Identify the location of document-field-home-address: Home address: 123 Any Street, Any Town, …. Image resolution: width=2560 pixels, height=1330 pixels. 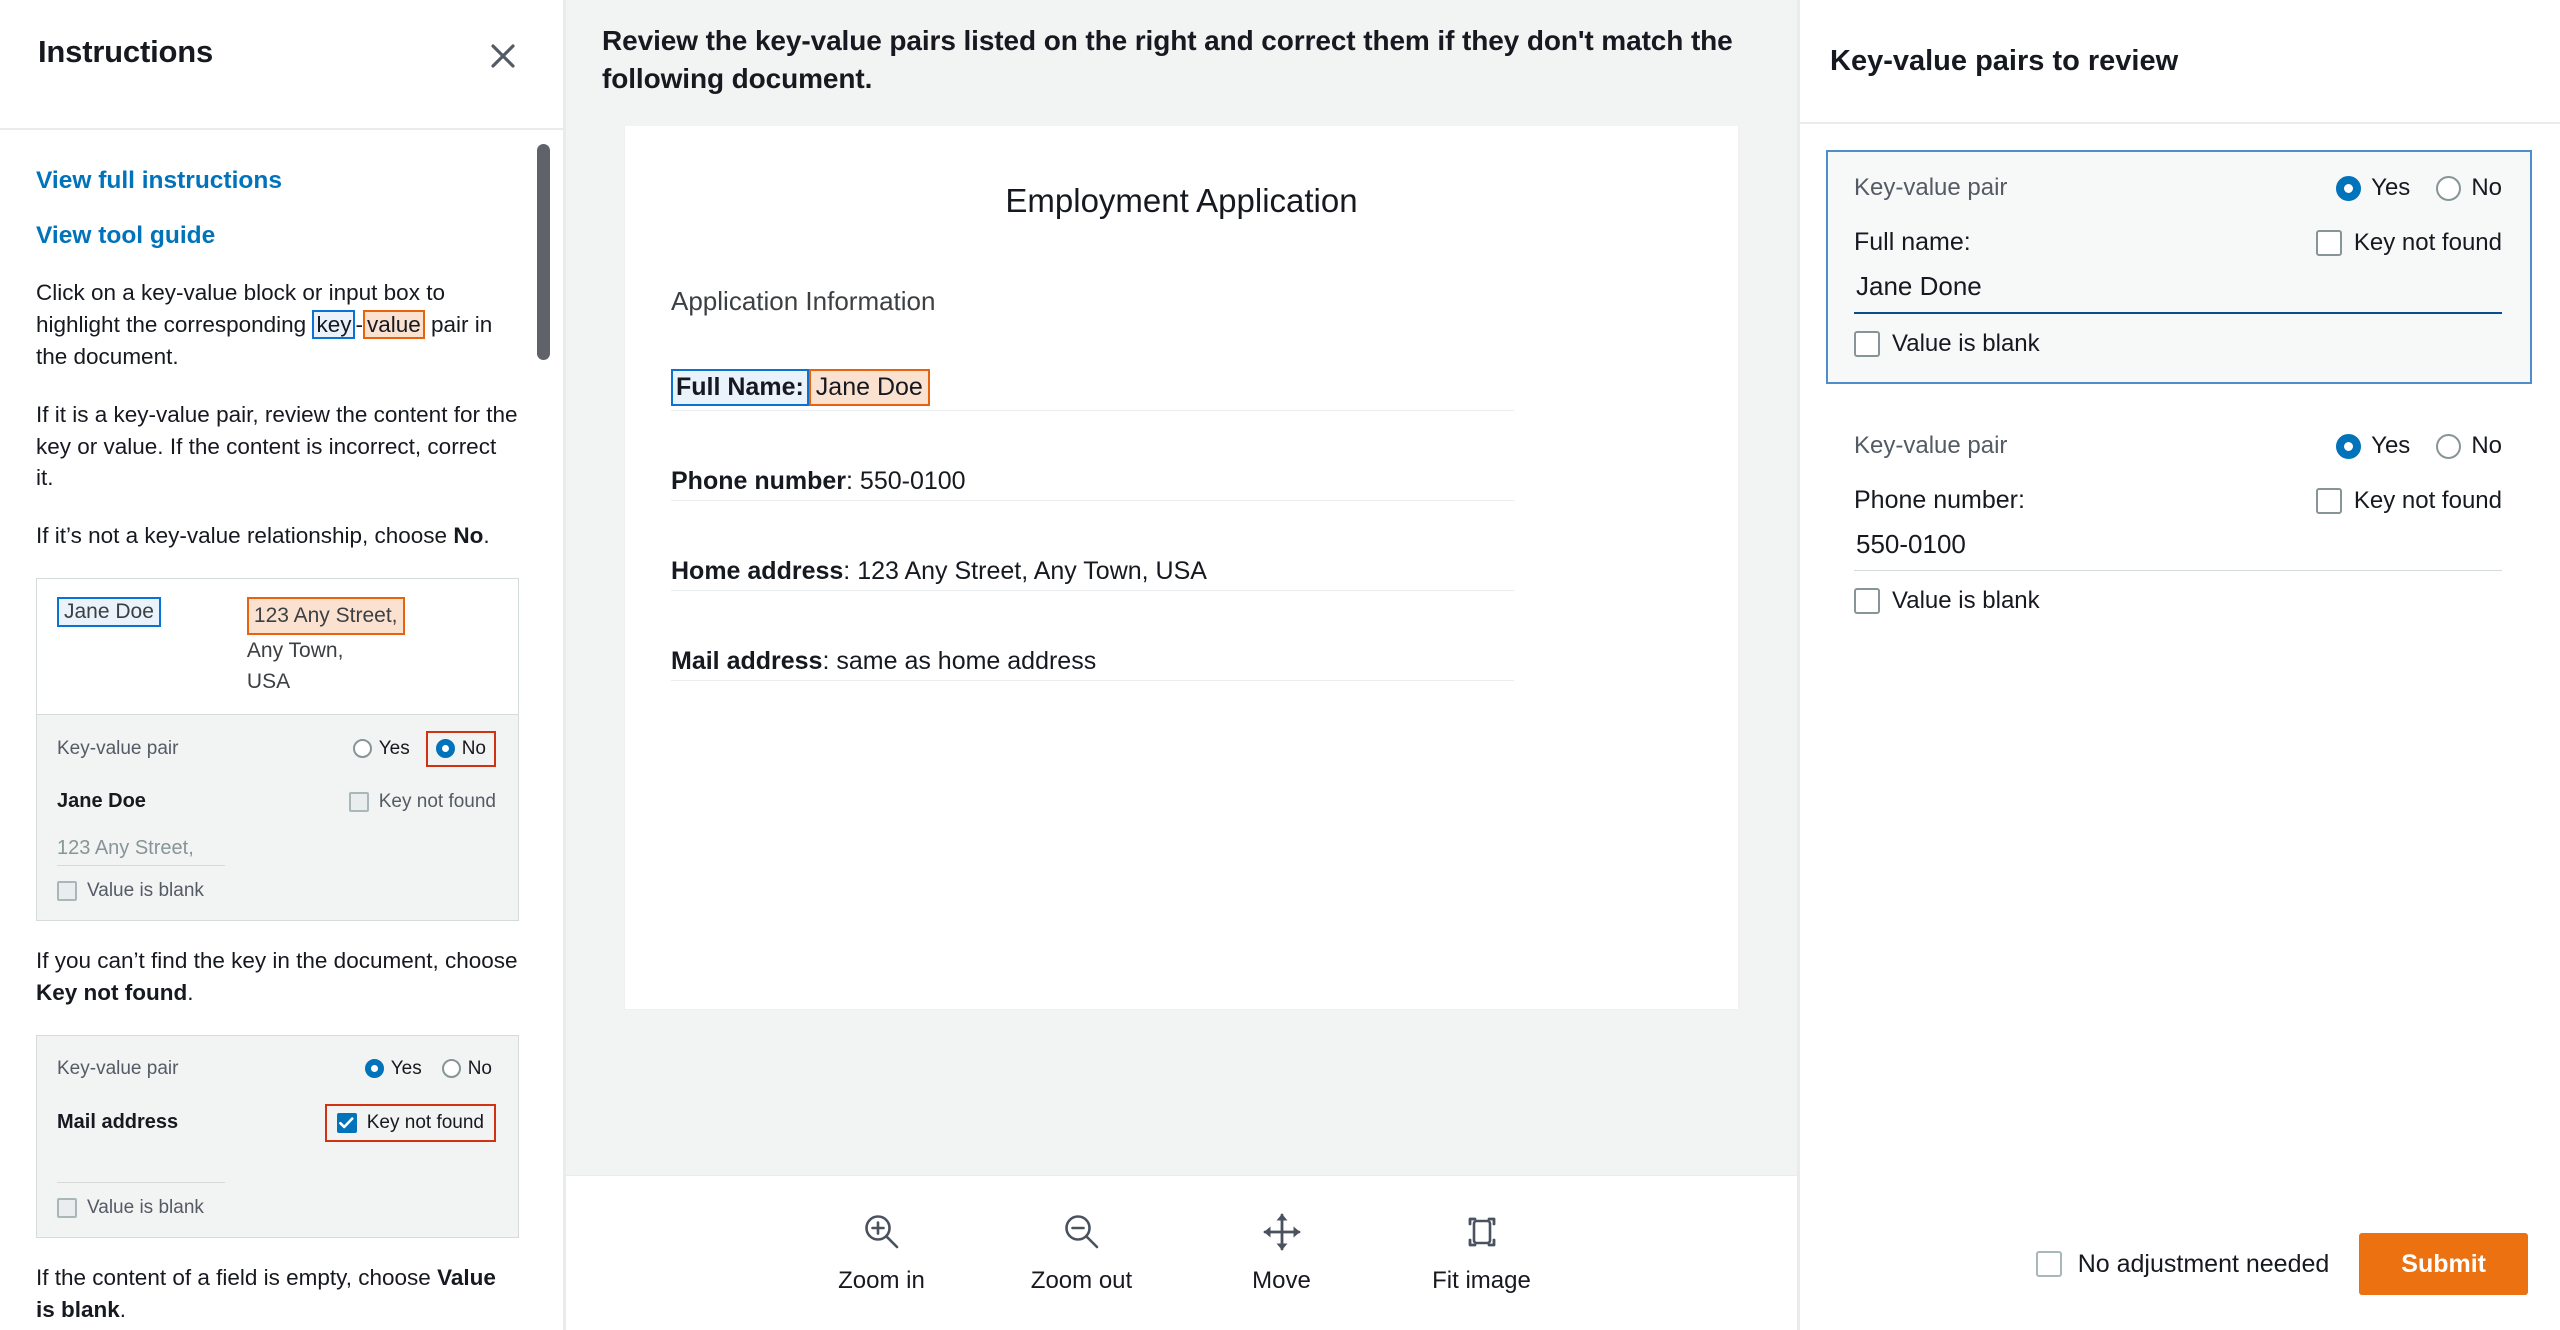
(1092, 563).